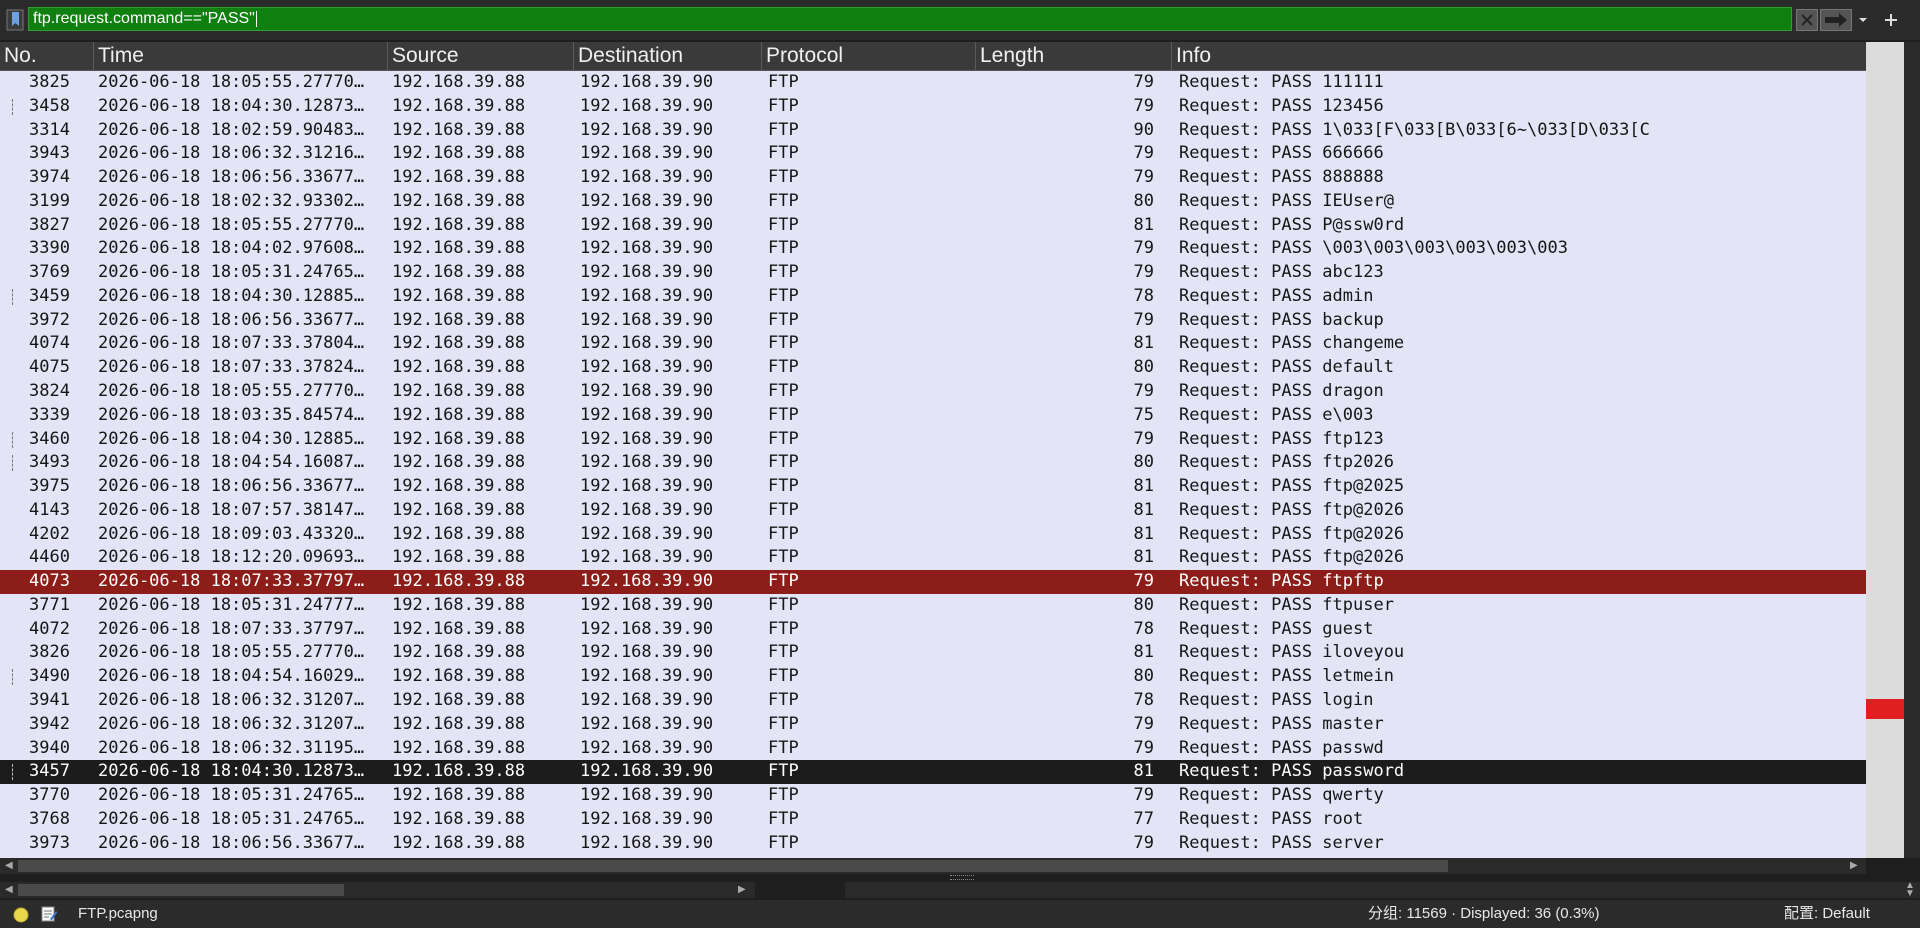 The width and height of the screenshot is (1920, 928). Describe the element at coordinates (241, 56) in the screenshot. I see `column-header-time: Time` at that location.